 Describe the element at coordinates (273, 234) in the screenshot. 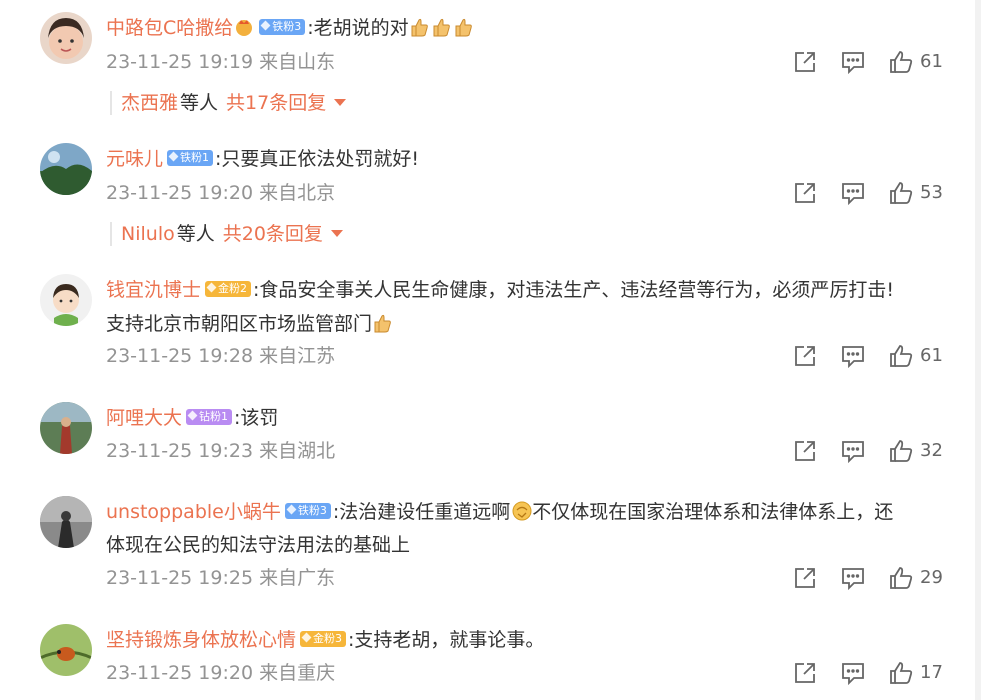

I see `reply-total-link: 共20条回复` at that location.